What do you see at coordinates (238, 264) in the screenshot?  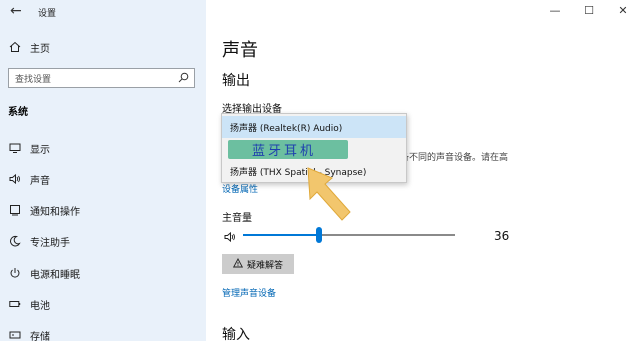 I see `warning-icon` at bounding box center [238, 264].